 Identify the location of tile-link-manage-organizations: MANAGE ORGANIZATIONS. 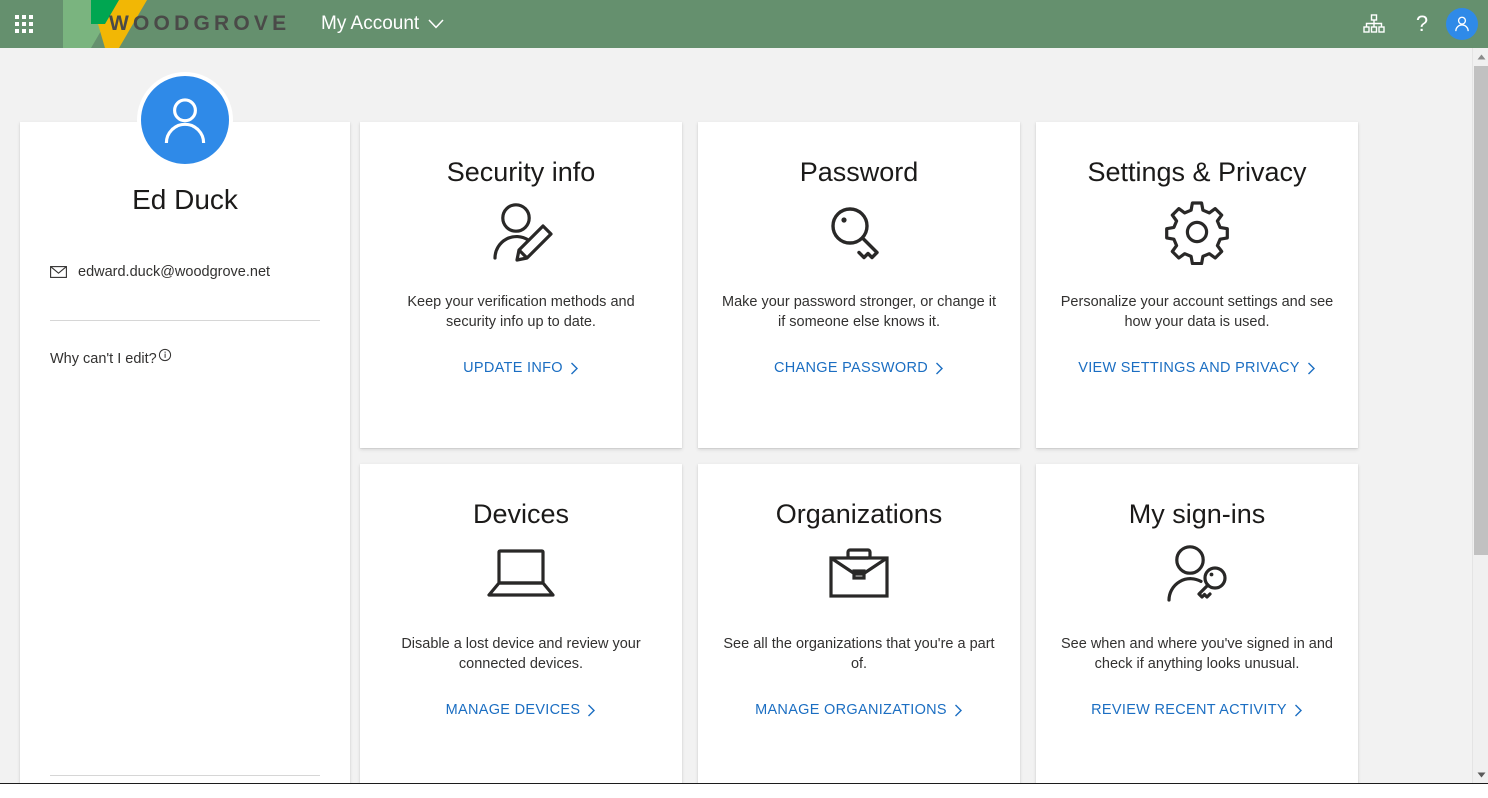
(859, 710).